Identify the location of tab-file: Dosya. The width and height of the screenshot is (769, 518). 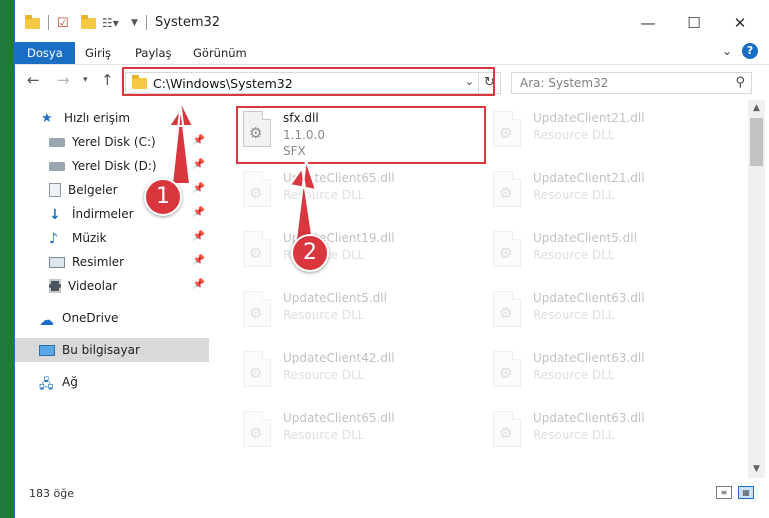
(45, 53).